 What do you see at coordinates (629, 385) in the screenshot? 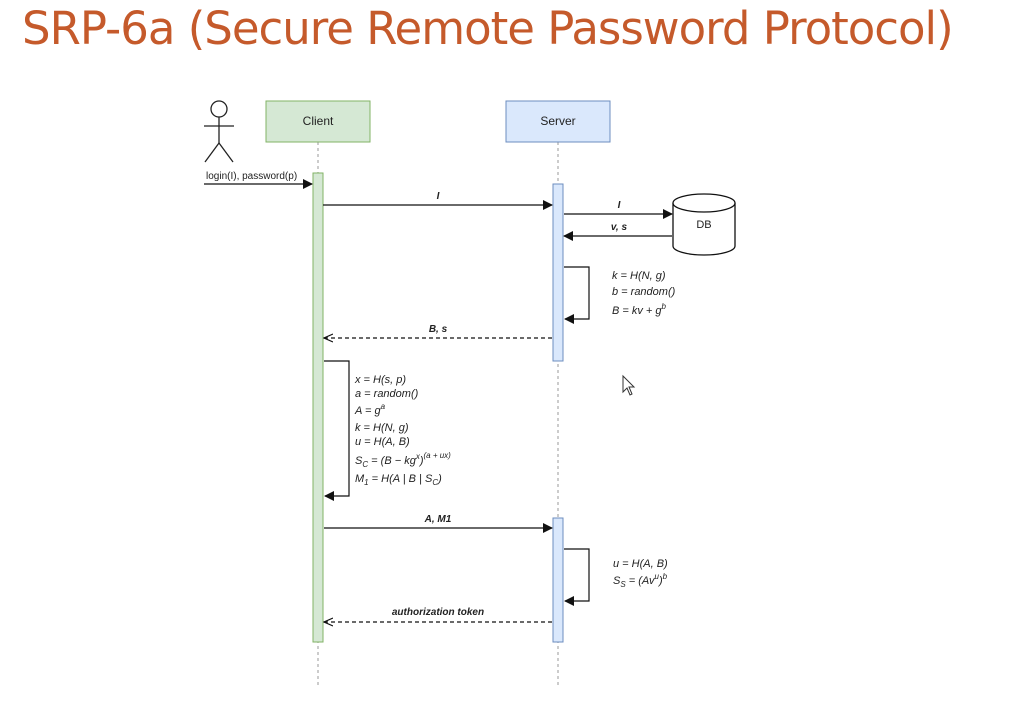
I see `mouse-cursor-icon` at bounding box center [629, 385].